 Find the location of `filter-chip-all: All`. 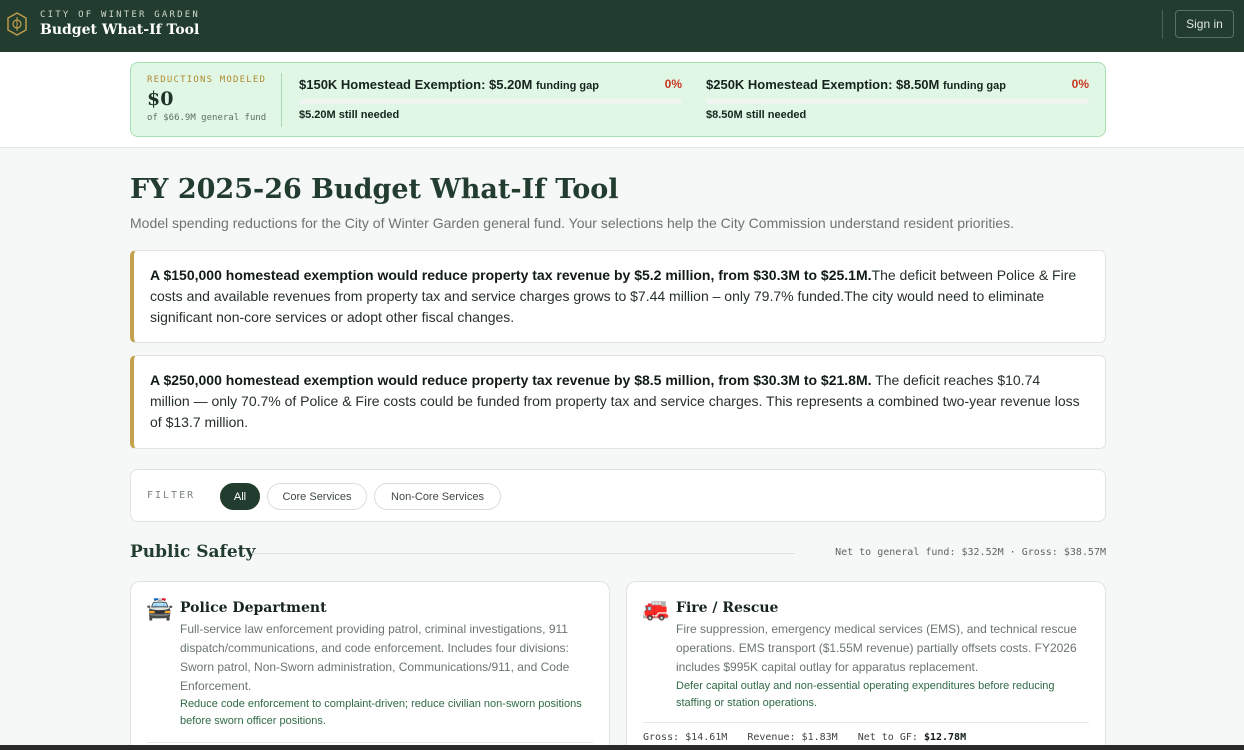

filter-chip-all: All is located at coordinates (240, 496).